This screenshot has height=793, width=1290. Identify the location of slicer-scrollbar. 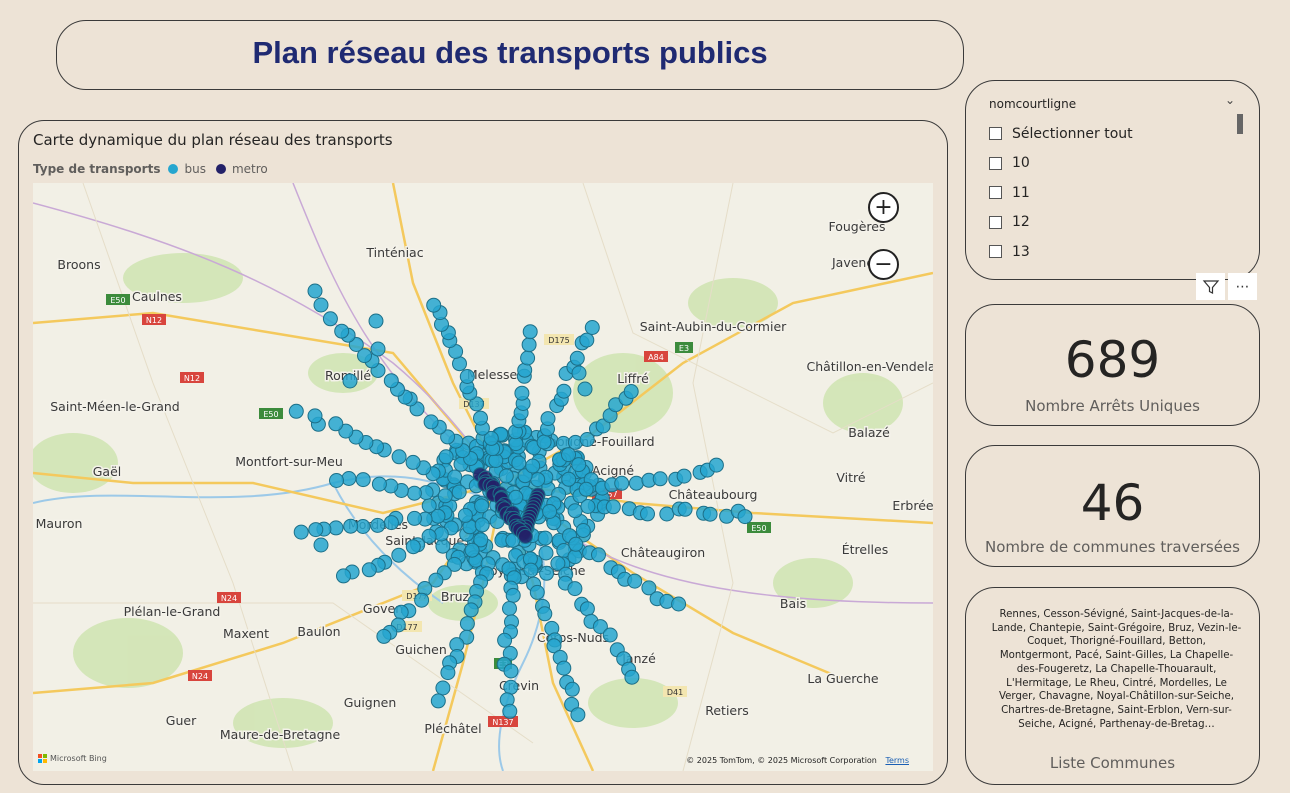
(1240, 124).